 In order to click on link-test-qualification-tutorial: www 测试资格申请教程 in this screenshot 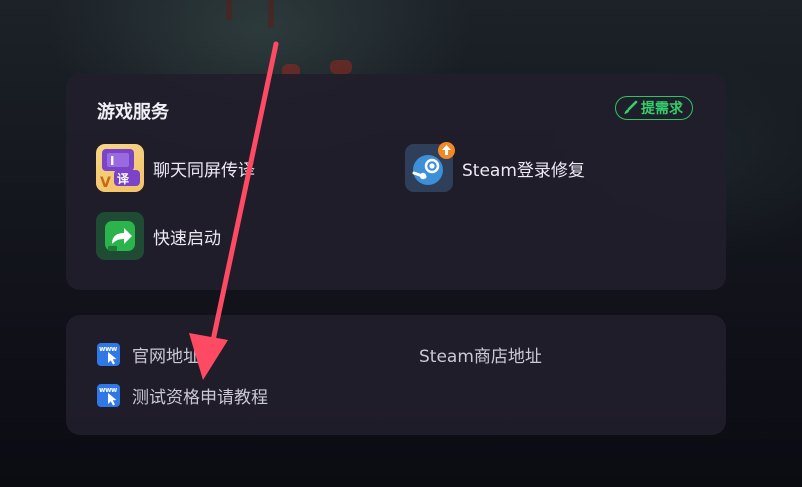, I will do `click(182, 395)`.